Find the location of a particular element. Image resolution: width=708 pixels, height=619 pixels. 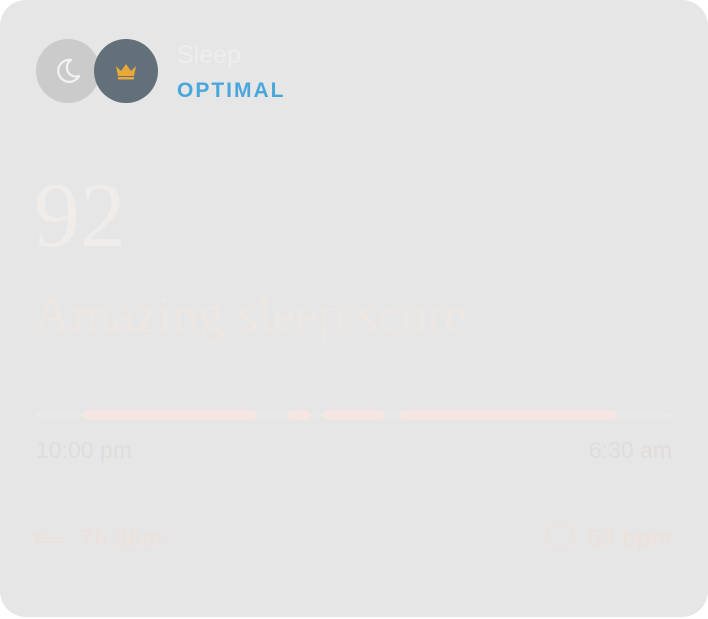

sleep-timeline is located at coordinates (354, 415).